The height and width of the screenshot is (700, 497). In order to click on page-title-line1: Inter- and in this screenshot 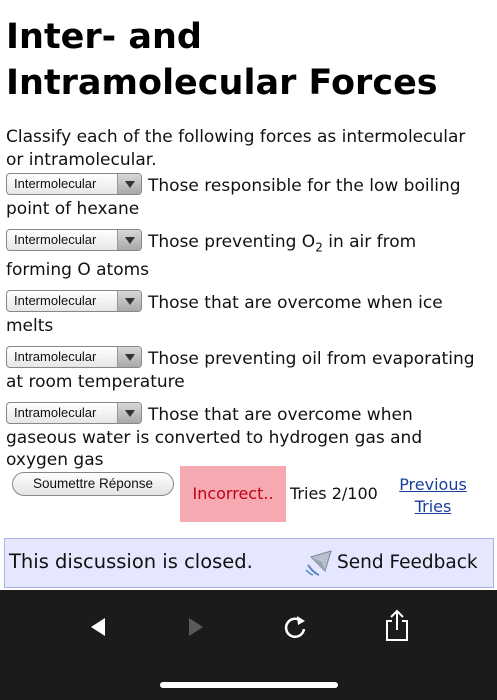, I will do `click(104, 37)`.